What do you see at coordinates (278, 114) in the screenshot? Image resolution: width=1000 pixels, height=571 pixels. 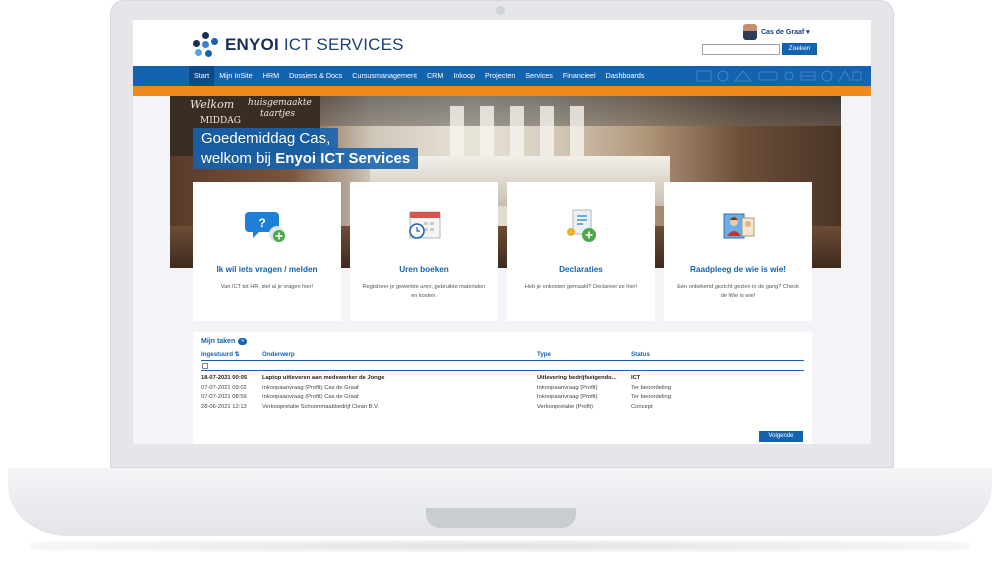 I see `chalkboard-text: taartjes` at bounding box center [278, 114].